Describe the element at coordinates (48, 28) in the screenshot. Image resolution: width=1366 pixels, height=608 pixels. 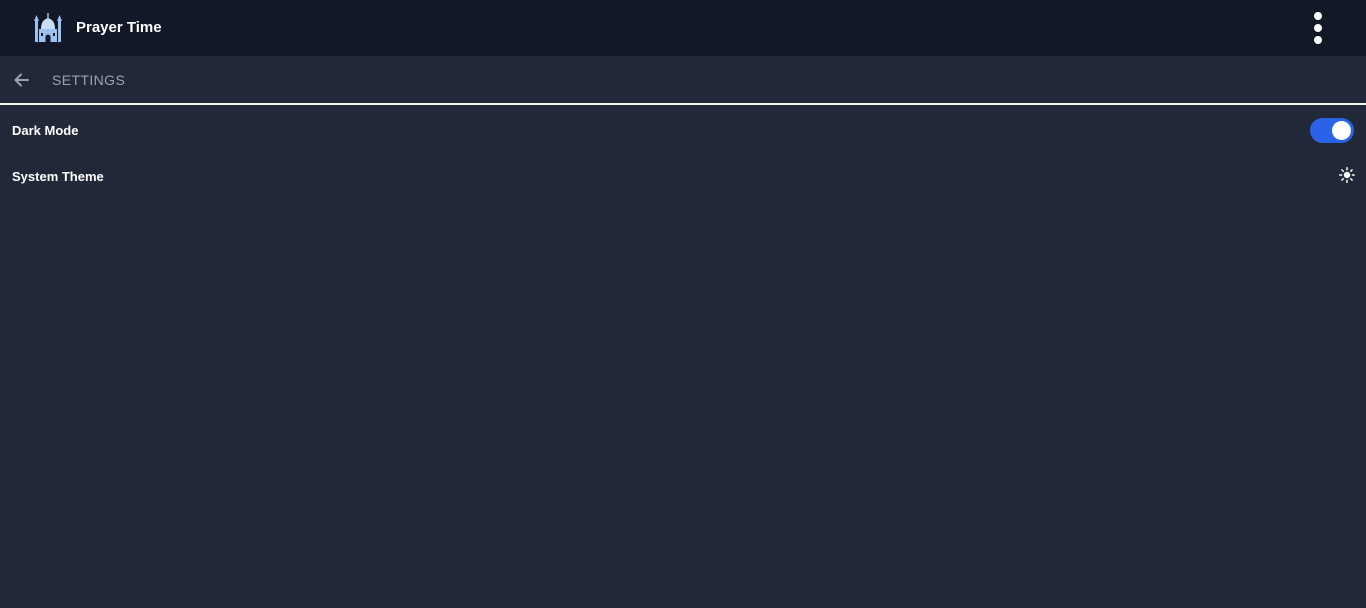
I see `mosque-icon` at that location.